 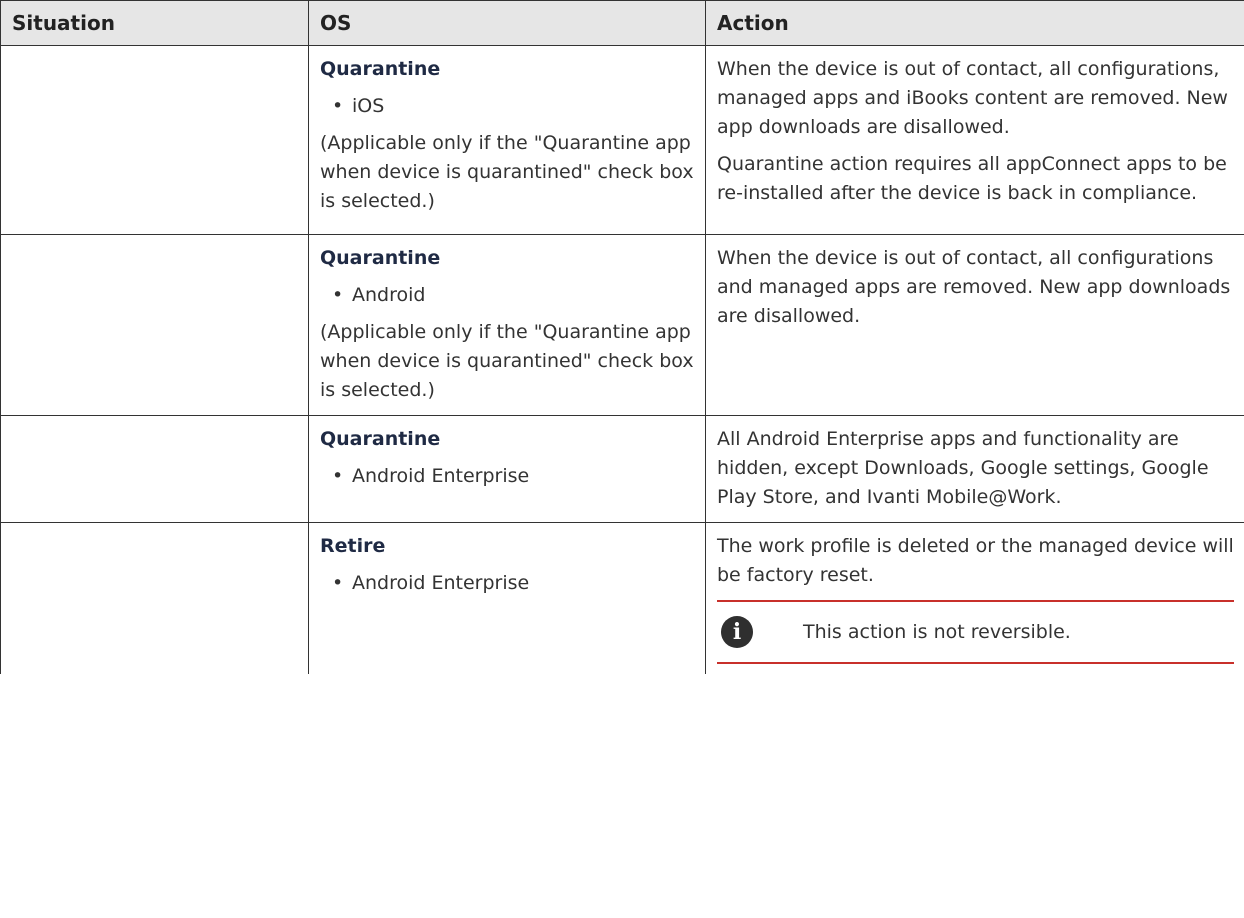 I want to click on os-list-item: • Android, so click(x=513, y=295).